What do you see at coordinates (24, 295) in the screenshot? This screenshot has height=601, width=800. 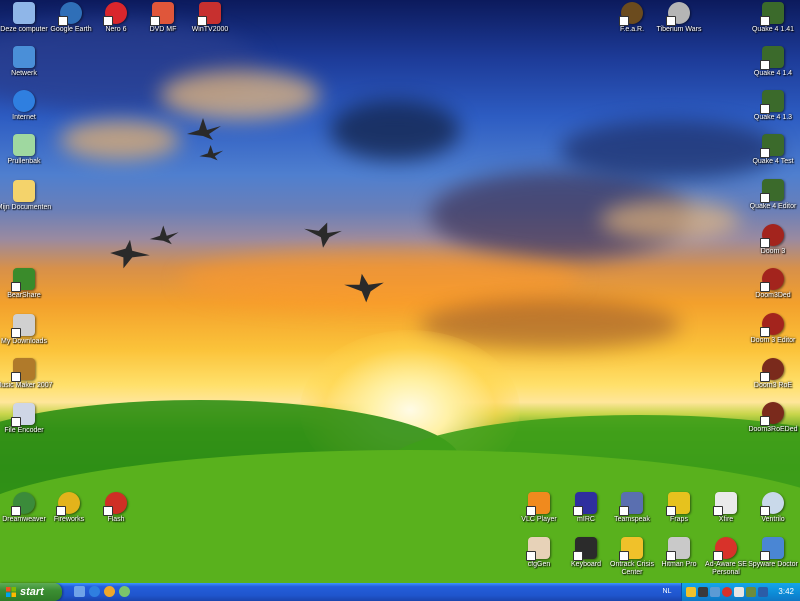 I see `desktop-icon-label: BearShare` at bounding box center [24, 295].